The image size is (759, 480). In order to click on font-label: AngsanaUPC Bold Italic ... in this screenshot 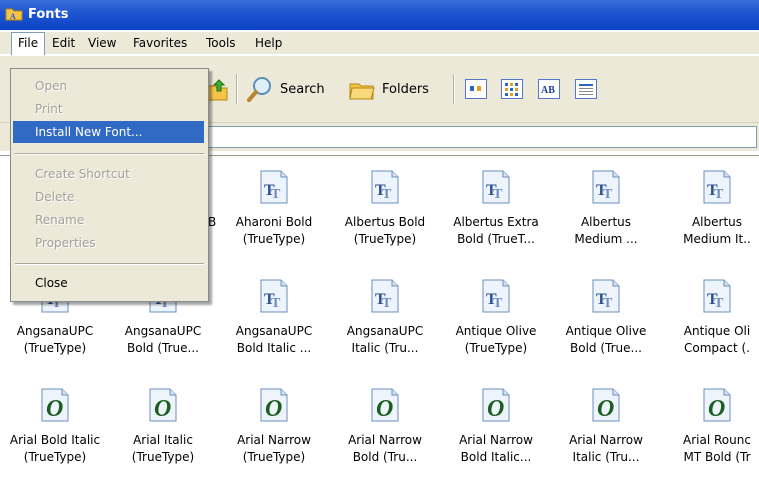, I will do `click(274, 340)`.